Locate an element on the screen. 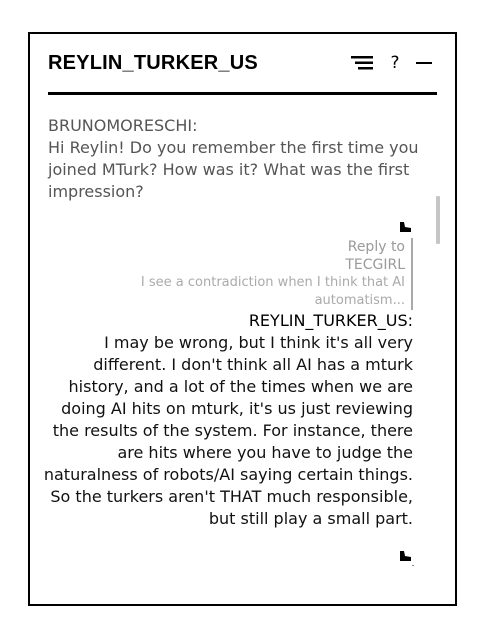 This screenshot has height=641, width=484. message-author: REYLIN_TURKER_US: is located at coordinates (330, 320).